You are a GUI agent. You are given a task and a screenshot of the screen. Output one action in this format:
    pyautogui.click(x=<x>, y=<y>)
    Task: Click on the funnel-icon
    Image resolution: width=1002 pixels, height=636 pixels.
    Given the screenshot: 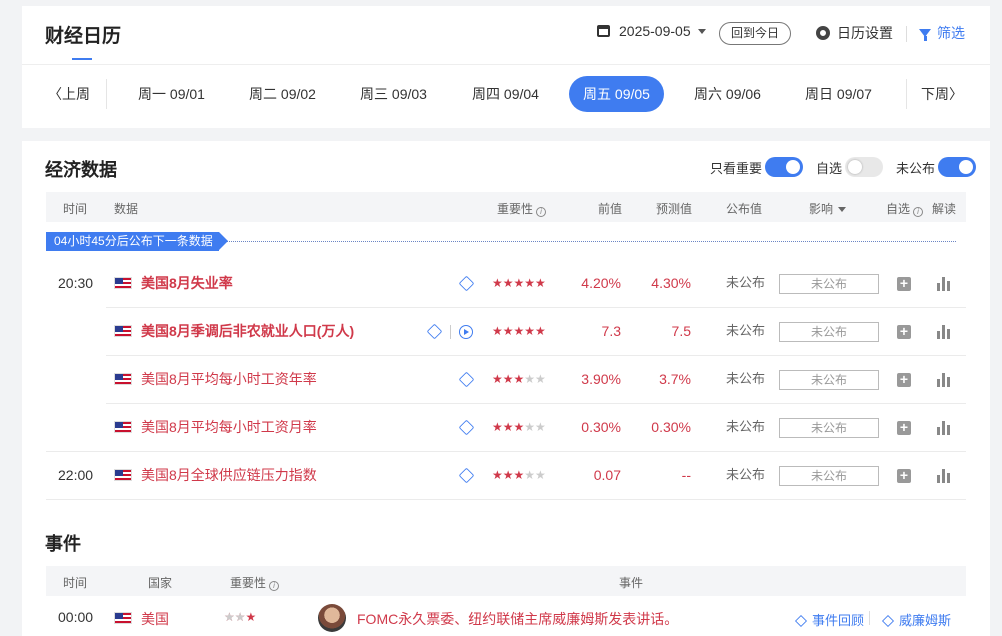 What is the action you would take?
    pyautogui.click(x=925, y=35)
    